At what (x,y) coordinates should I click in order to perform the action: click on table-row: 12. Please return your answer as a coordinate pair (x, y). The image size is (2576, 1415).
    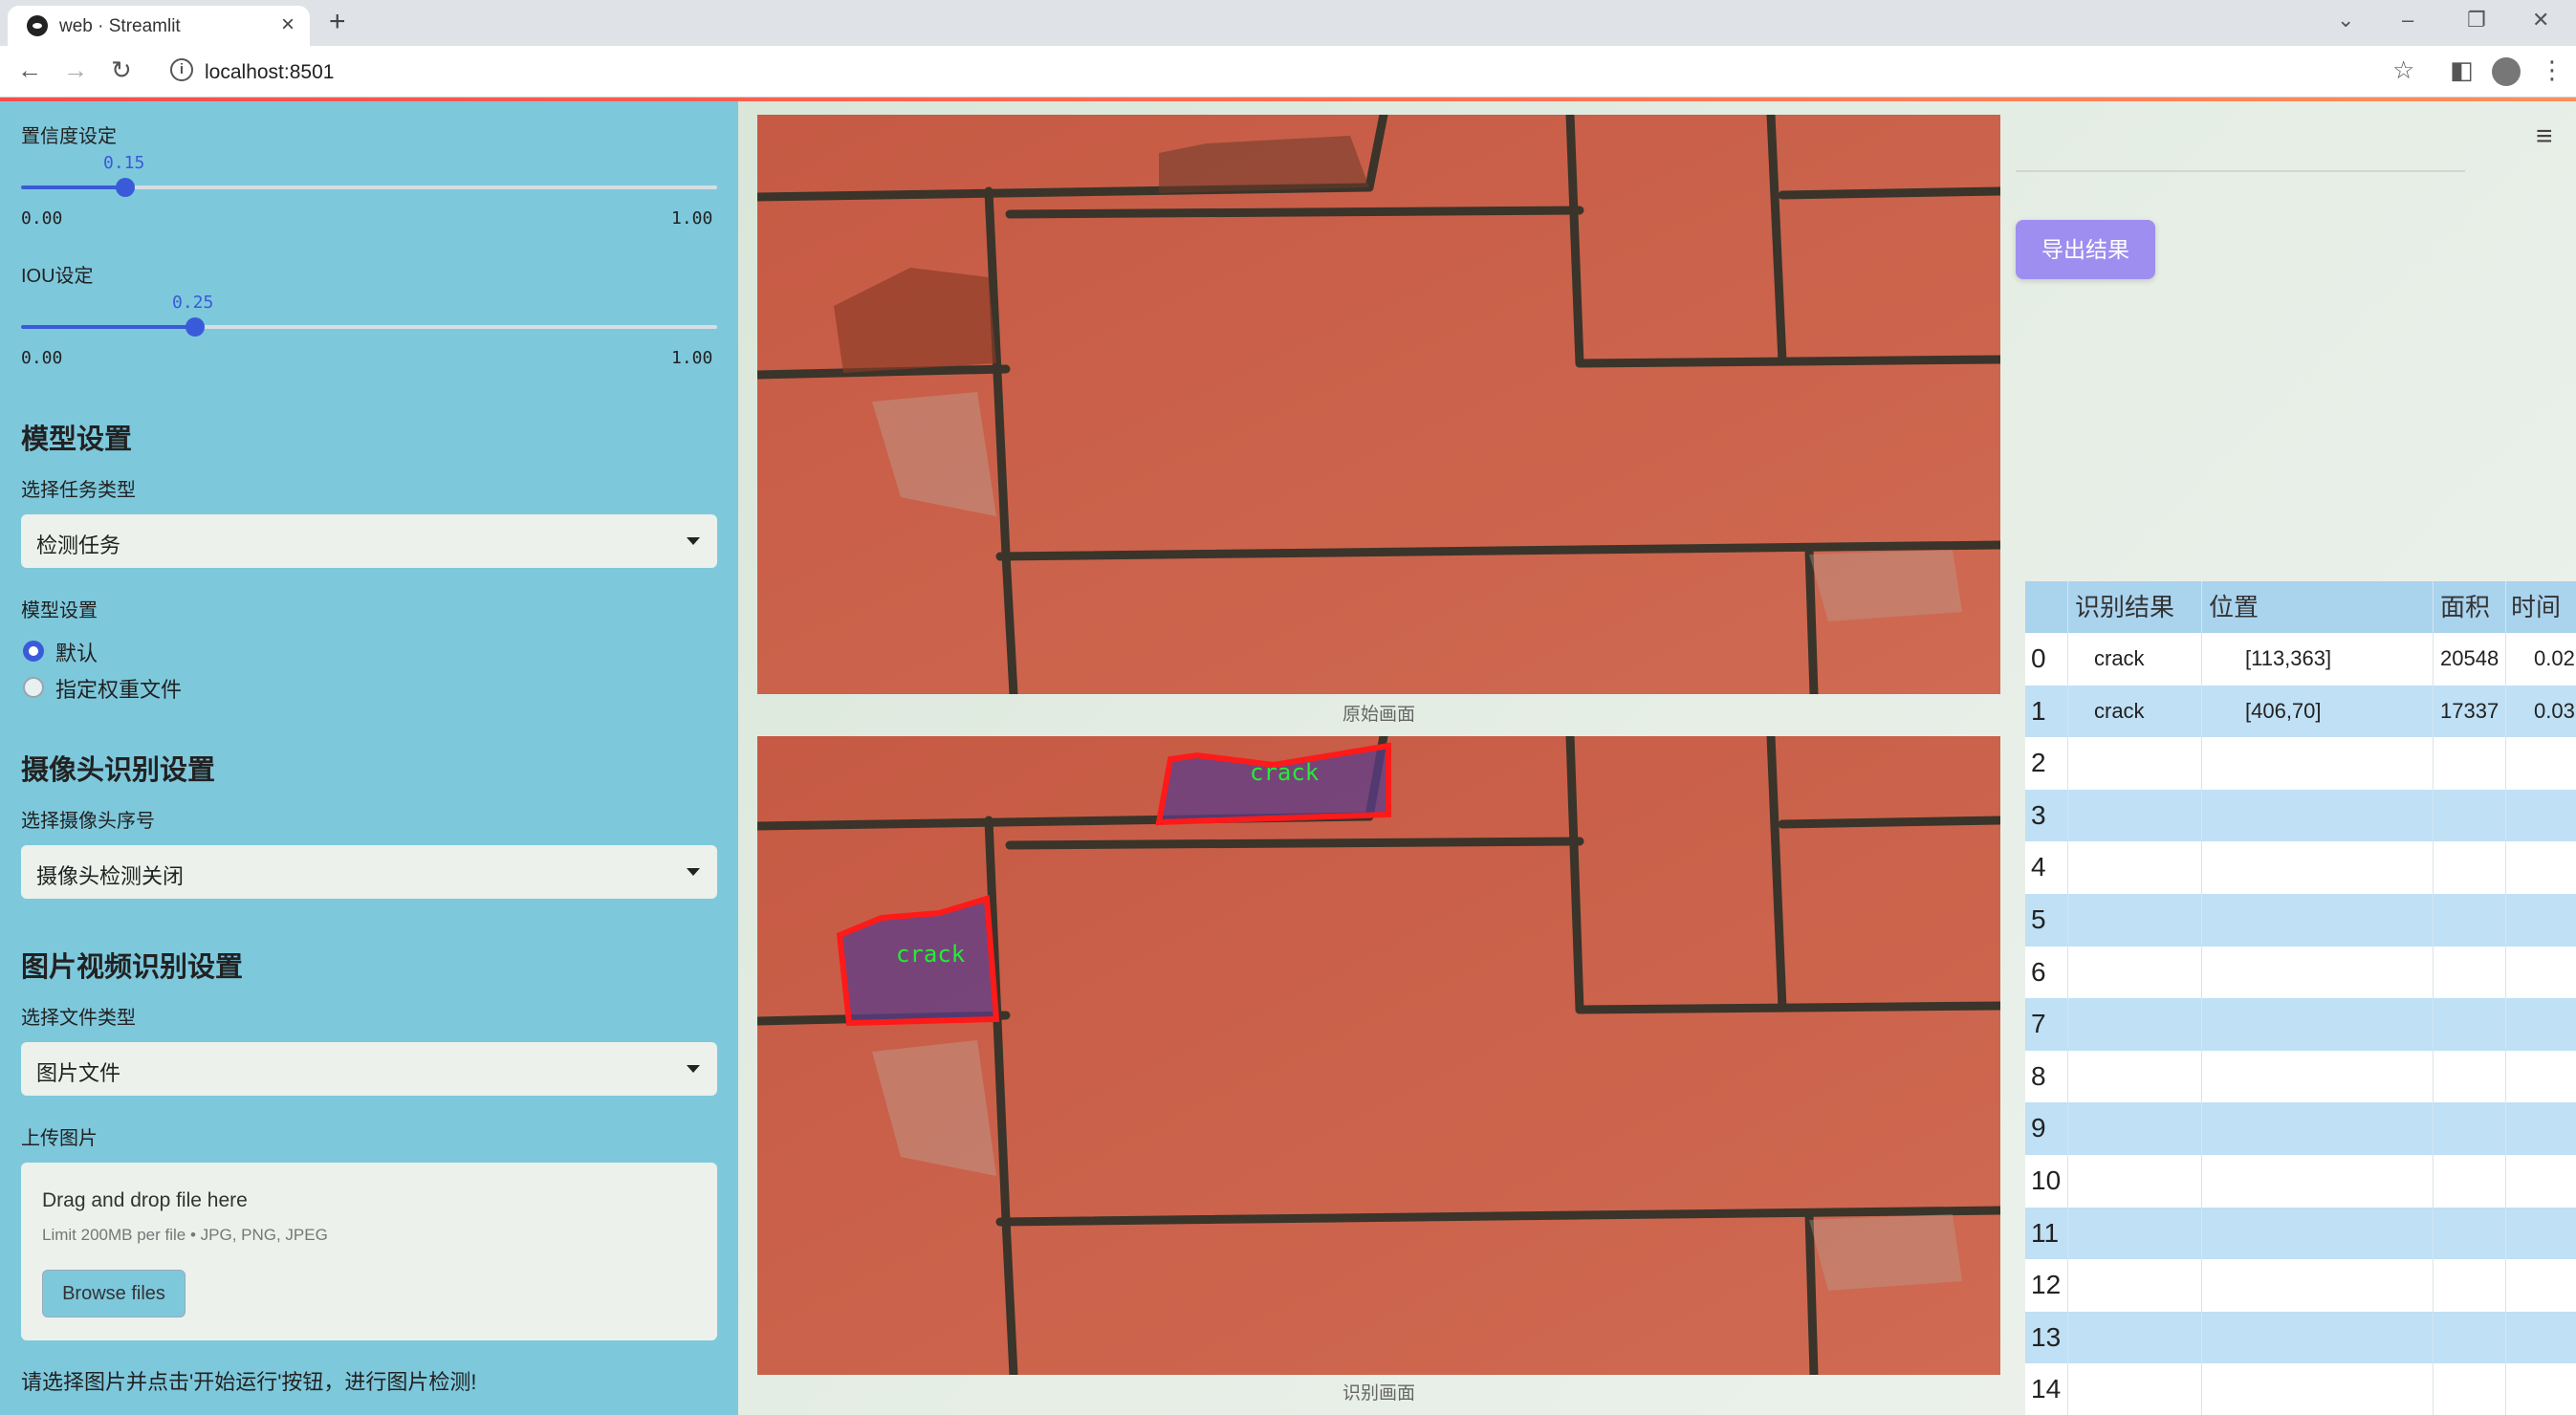
    Looking at the image, I should click on (2300, 1285).